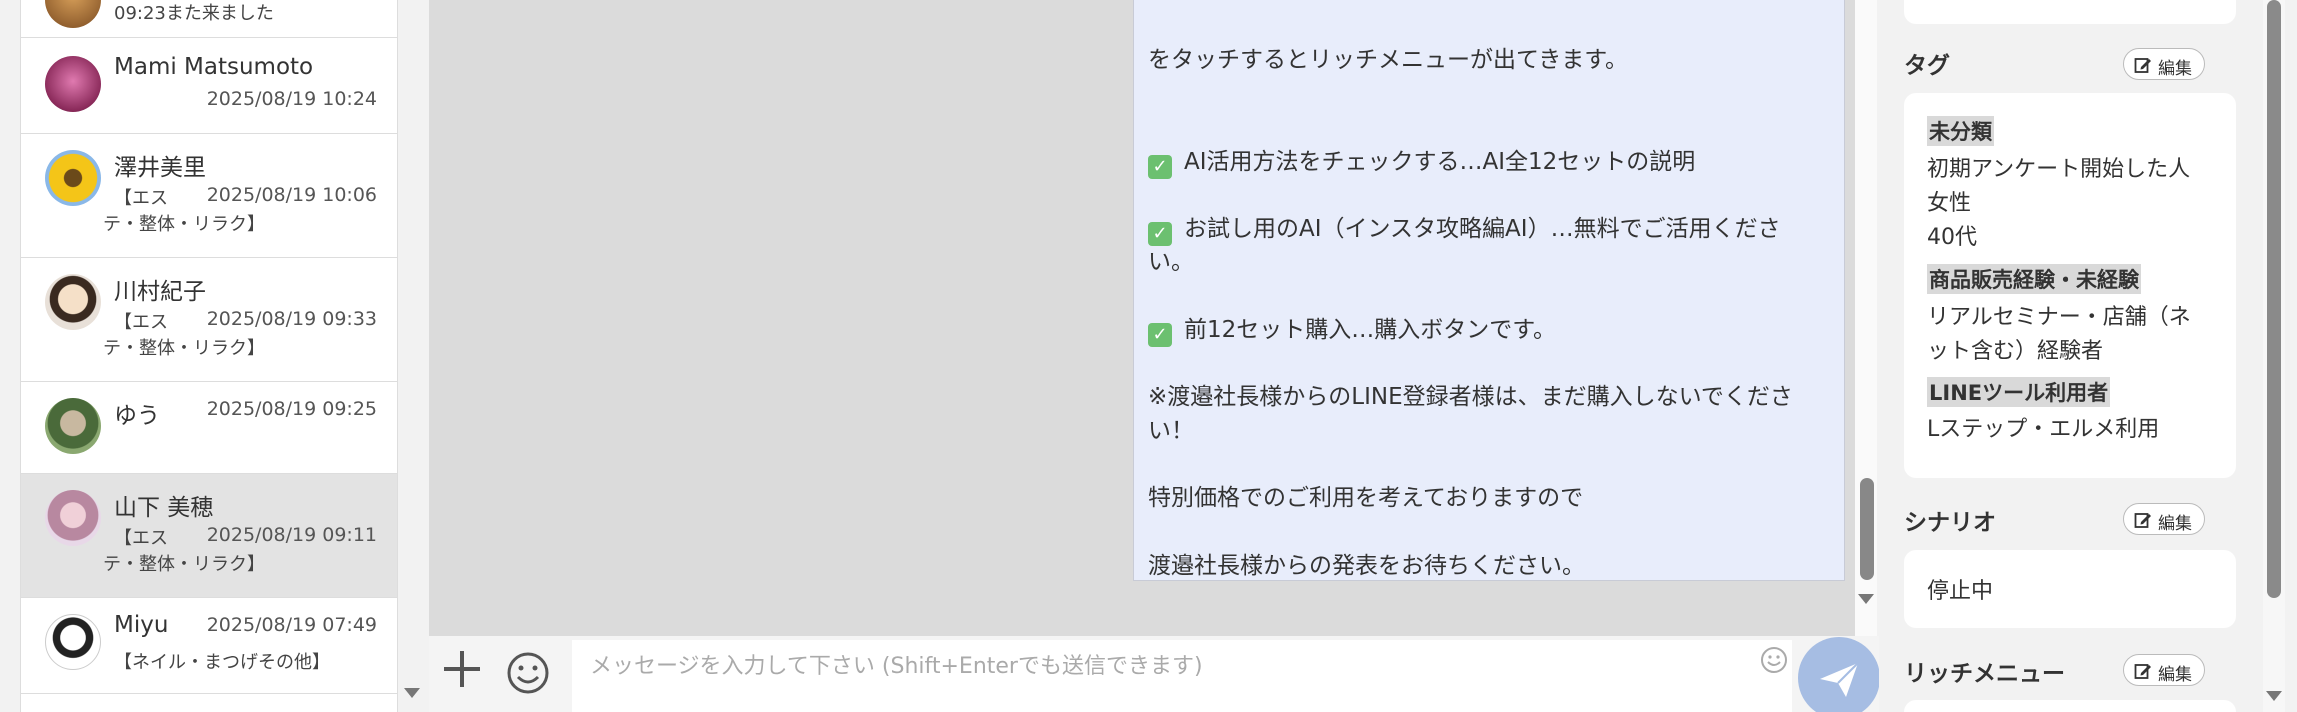 This screenshot has height=712, width=2297. What do you see at coordinates (2070, 12) in the screenshot?
I see `info-card` at bounding box center [2070, 12].